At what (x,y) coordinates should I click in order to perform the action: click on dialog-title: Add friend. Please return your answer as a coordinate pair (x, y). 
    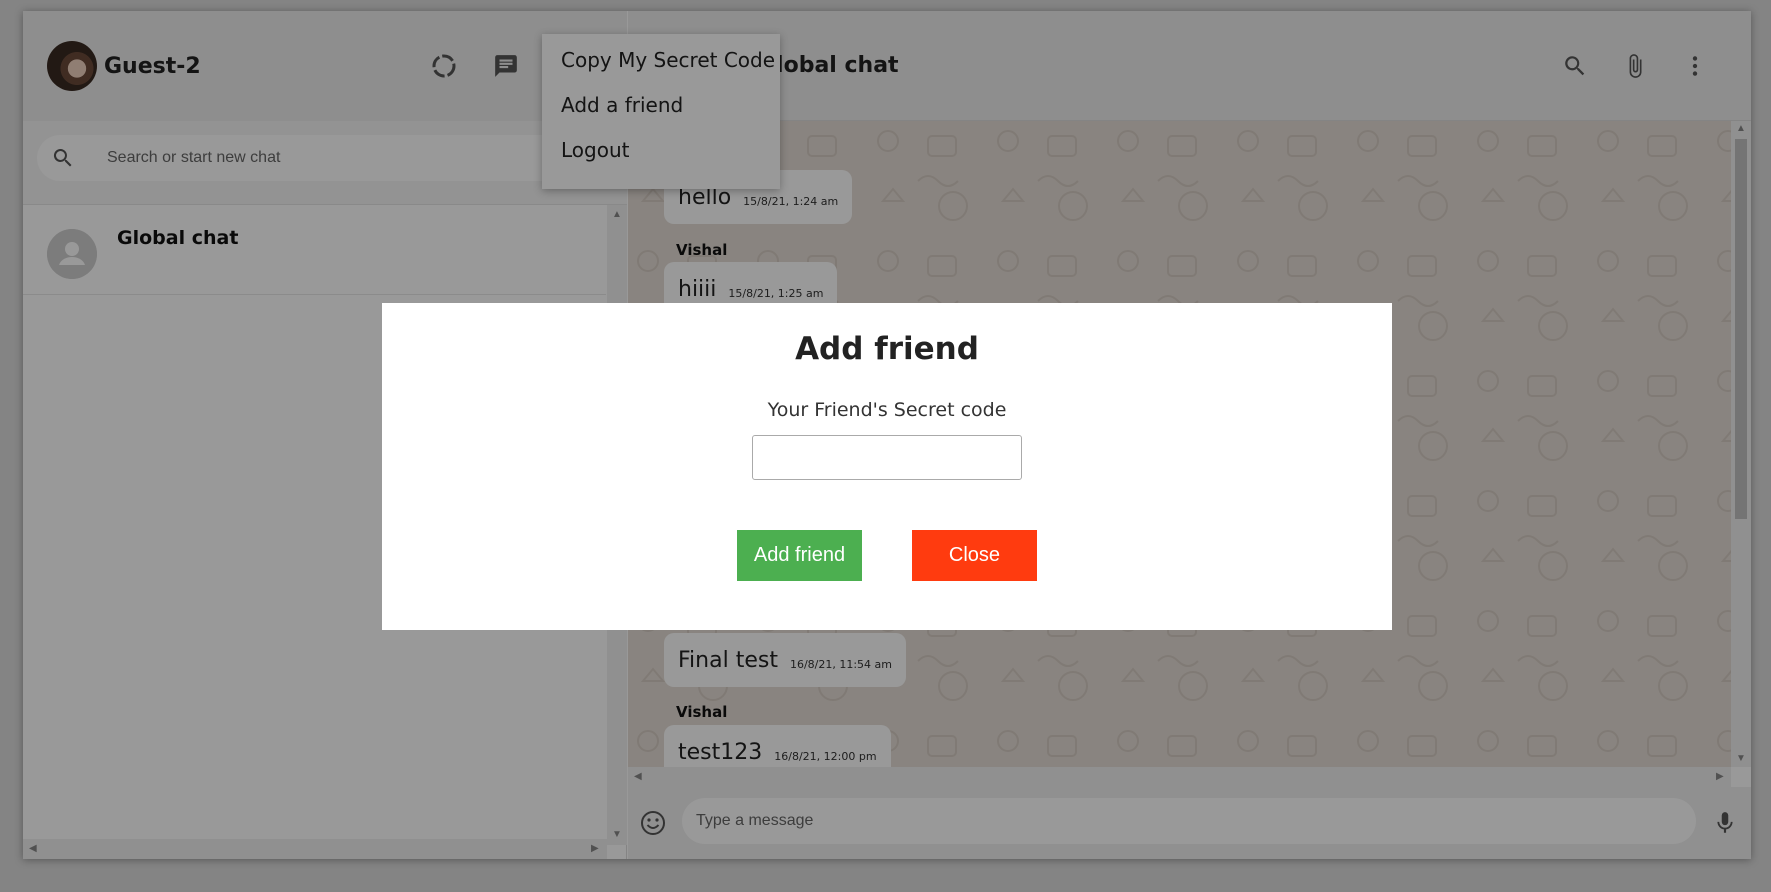
    Looking at the image, I should click on (887, 349).